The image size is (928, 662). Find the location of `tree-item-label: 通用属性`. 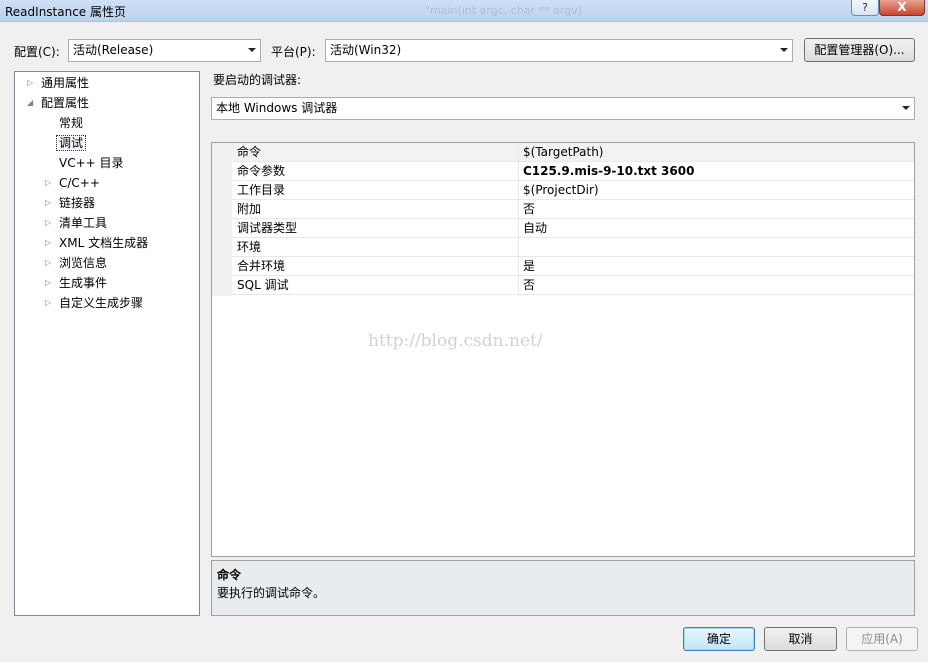

tree-item-label: 通用属性 is located at coordinates (65, 83).